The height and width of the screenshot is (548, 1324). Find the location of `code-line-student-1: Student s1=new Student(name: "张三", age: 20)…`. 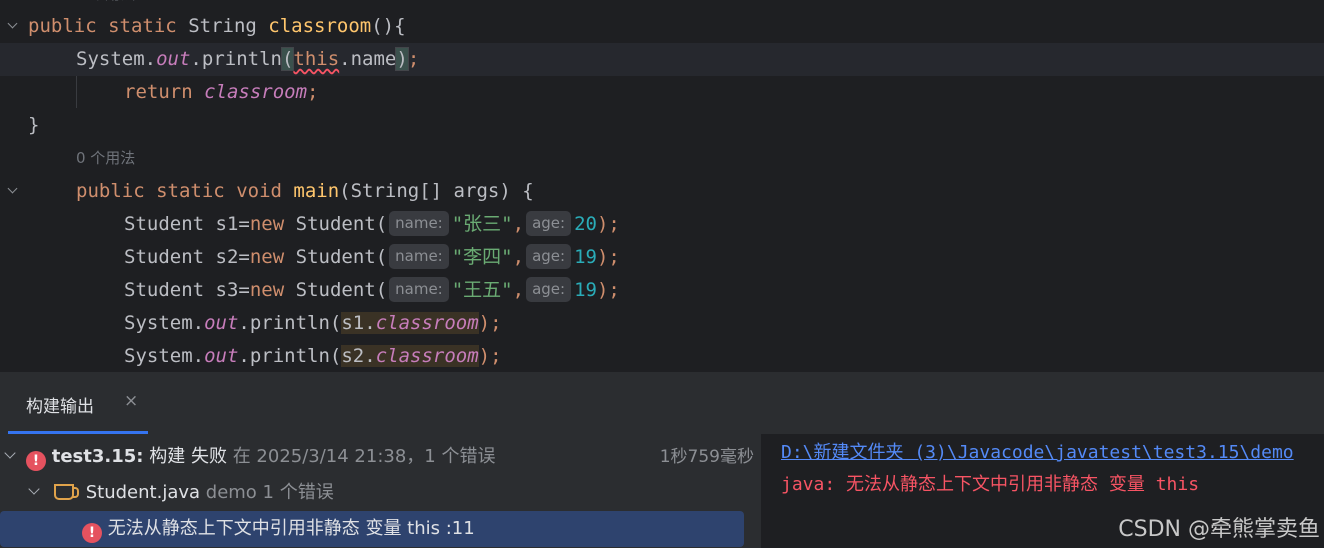

code-line-student-1: Student s1=new Student(name: "张三", age: 20)… is located at coordinates (662, 224).